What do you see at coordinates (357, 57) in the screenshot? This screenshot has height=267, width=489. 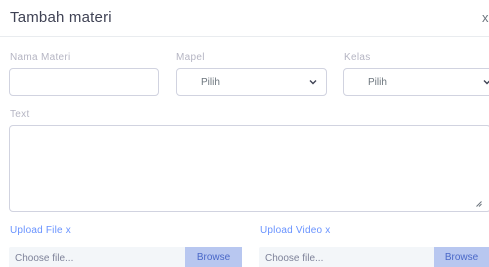 I see `kelas-label: Kelas` at bounding box center [357, 57].